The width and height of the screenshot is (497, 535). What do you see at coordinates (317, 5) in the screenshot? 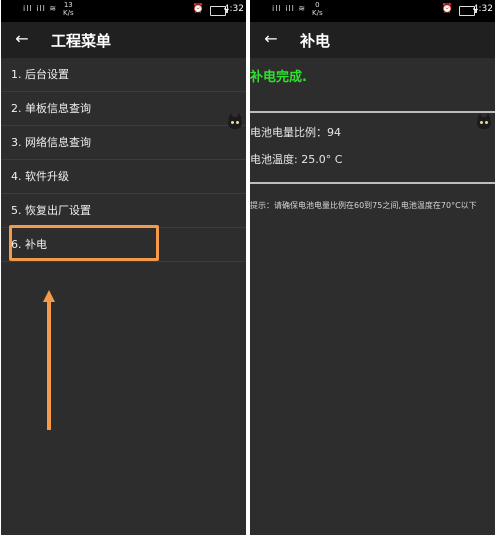
I see `network-speed-value: 0` at bounding box center [317, 5].